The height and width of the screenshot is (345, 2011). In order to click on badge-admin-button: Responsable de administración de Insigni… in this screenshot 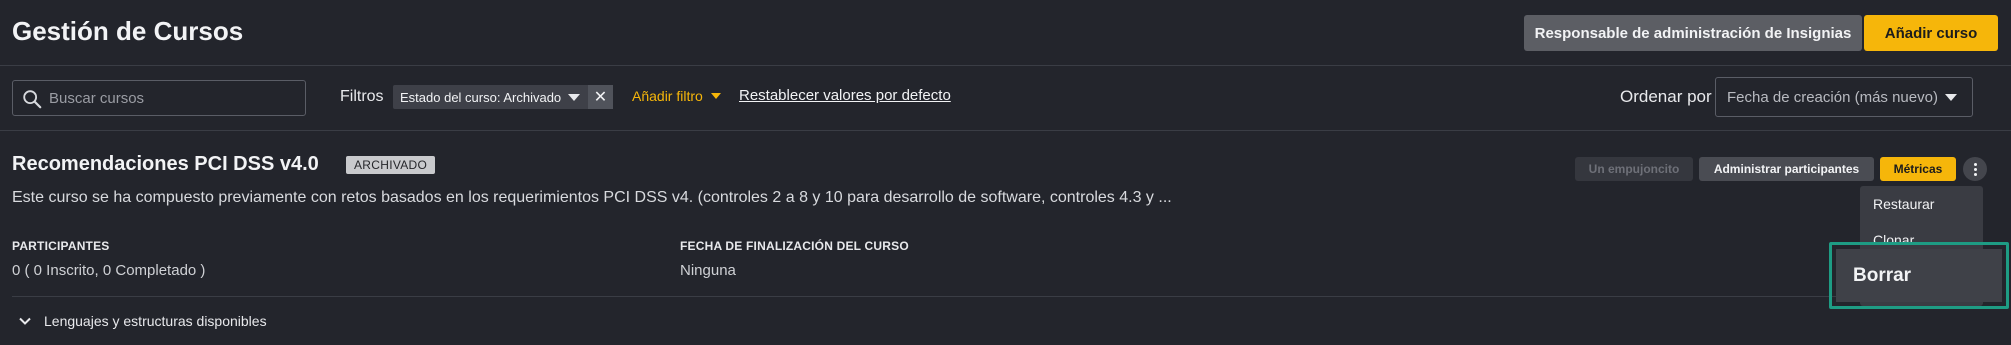, I will do `click(1693, 33)`.